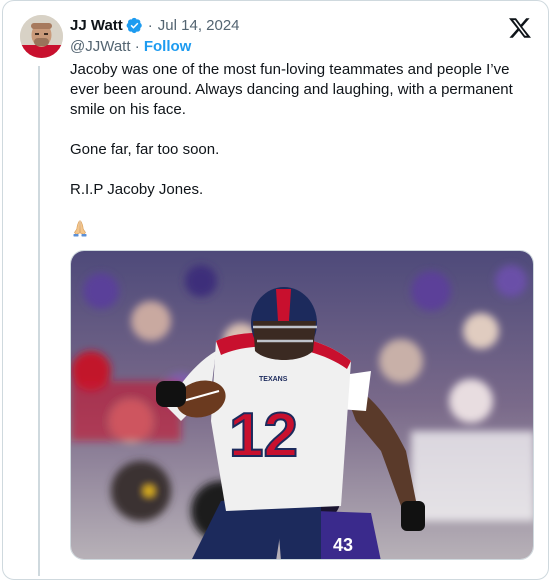  I want to click on x-logo-icon, so click(520, 28).